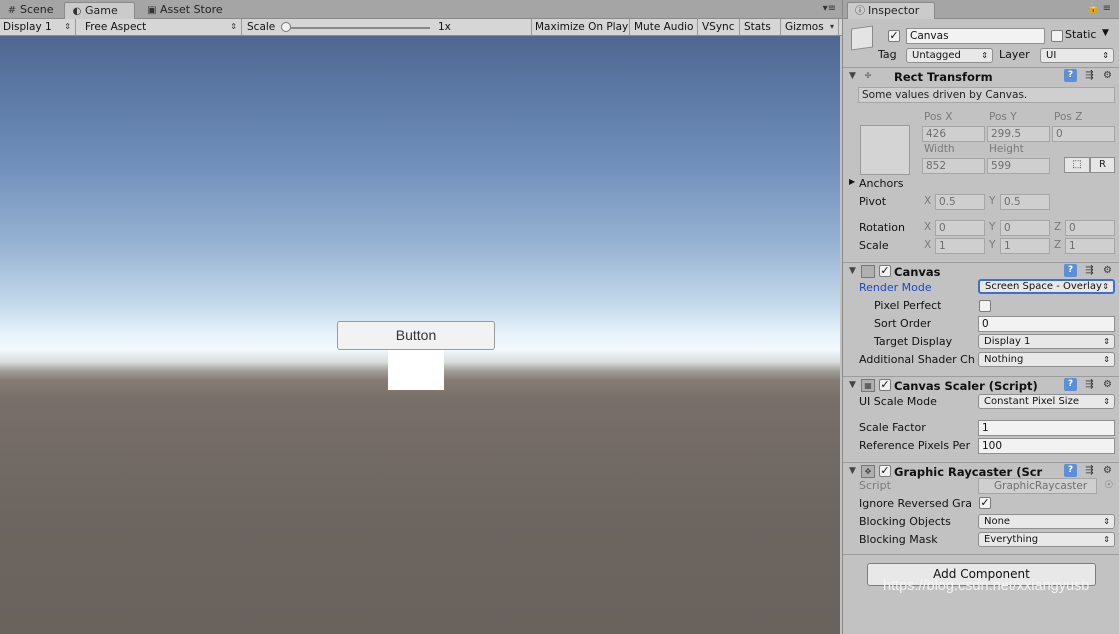  Describe the element at coordinates (1077, 165) in the screenshot. I see `blueprint-mode-button: ⬚` at that location.